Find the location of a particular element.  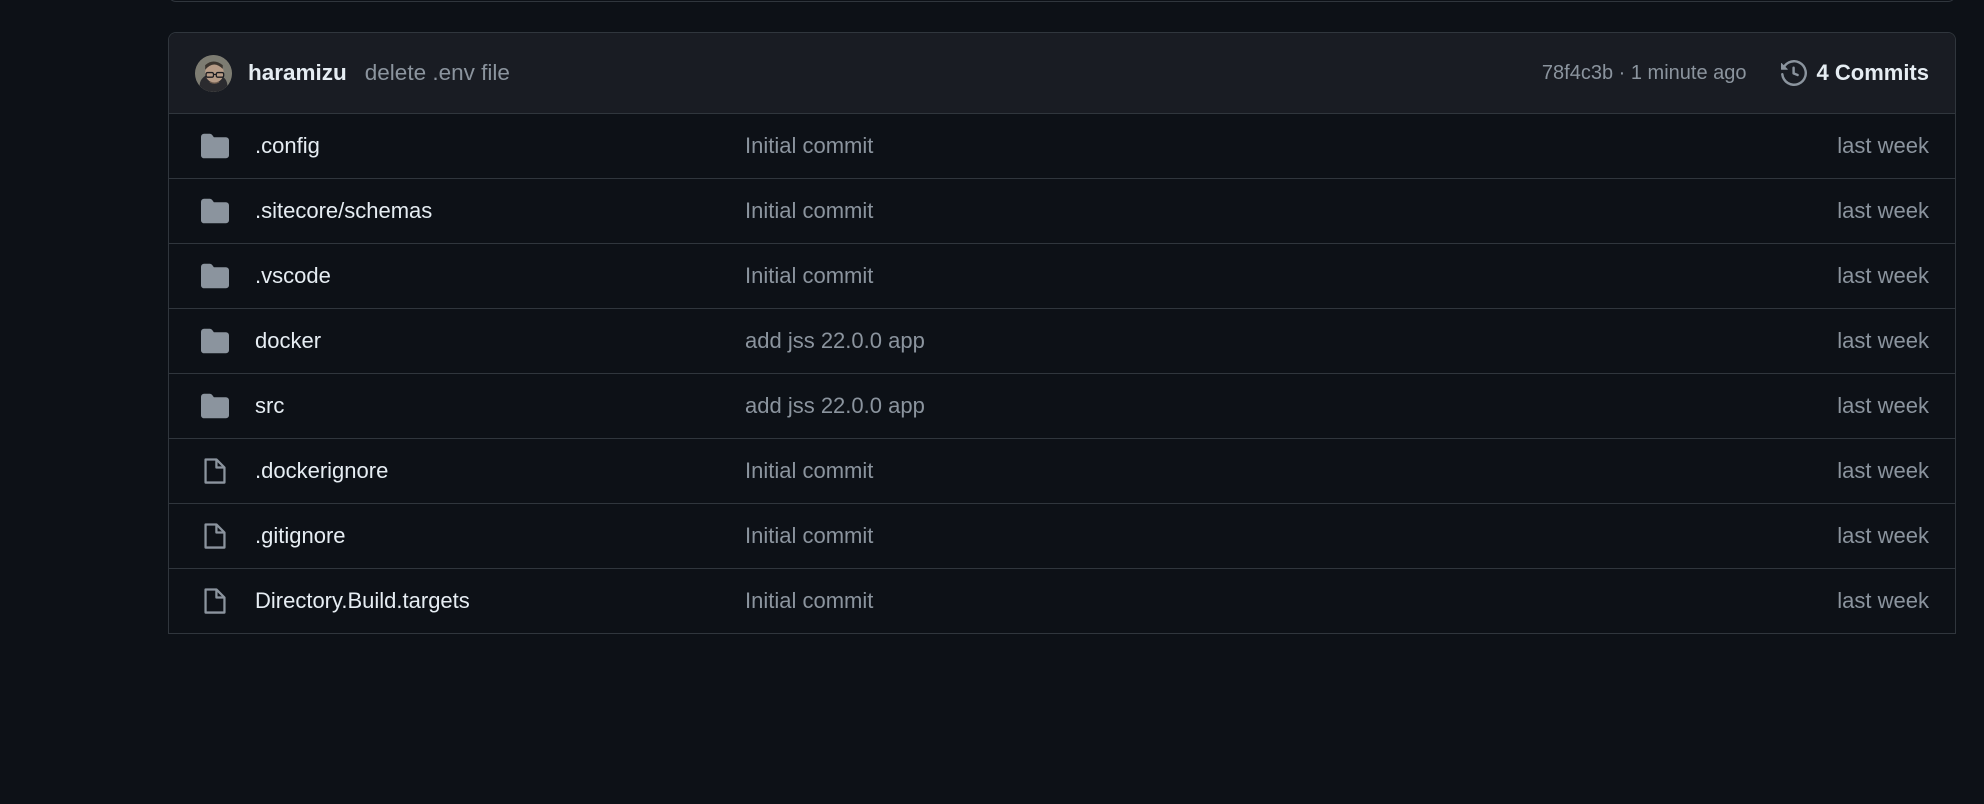

previous-panel-edge is located at coordinates (1062, 1).